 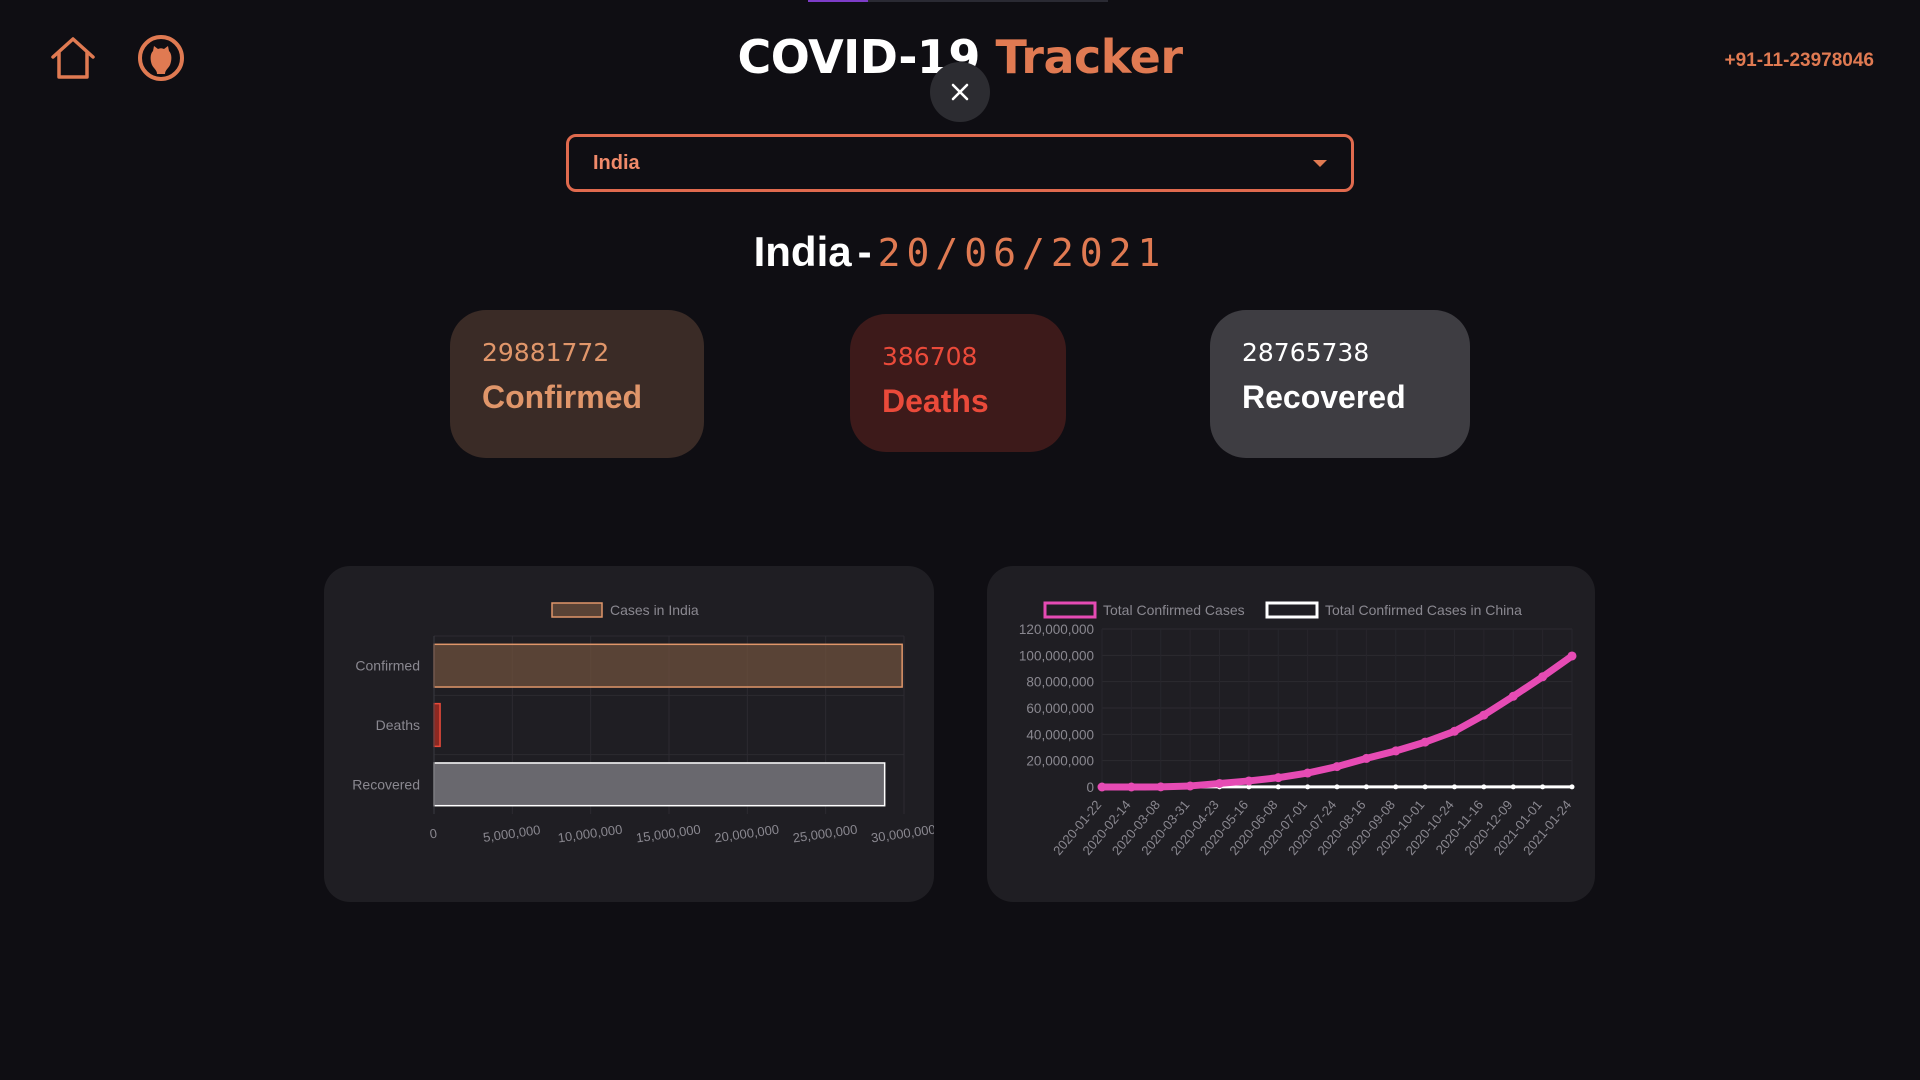 I want to click on line-chart-y-tick: 120,000,000, so click(x=1056, y=629).